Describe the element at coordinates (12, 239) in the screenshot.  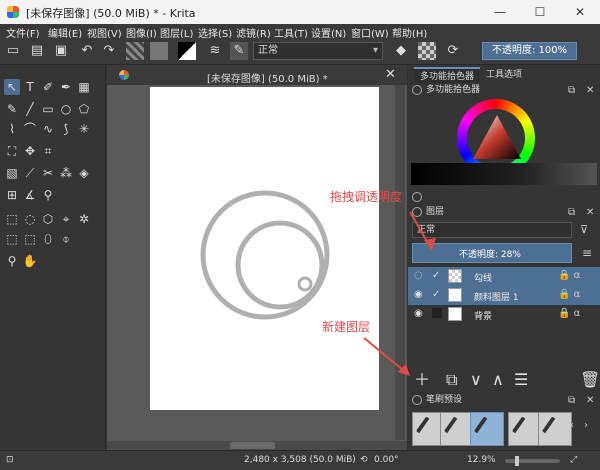
I see `contiguous-select-tool-icon: ⬚` at that location.